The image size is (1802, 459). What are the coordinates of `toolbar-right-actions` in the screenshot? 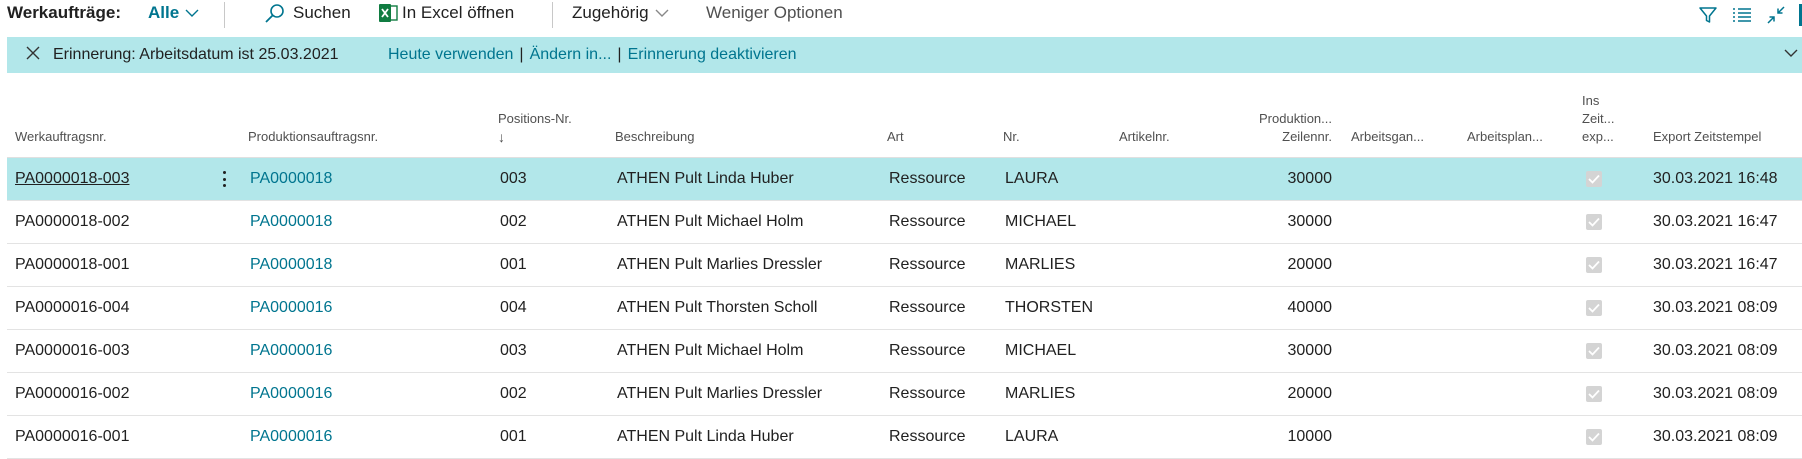 It's located at (1746, 15).